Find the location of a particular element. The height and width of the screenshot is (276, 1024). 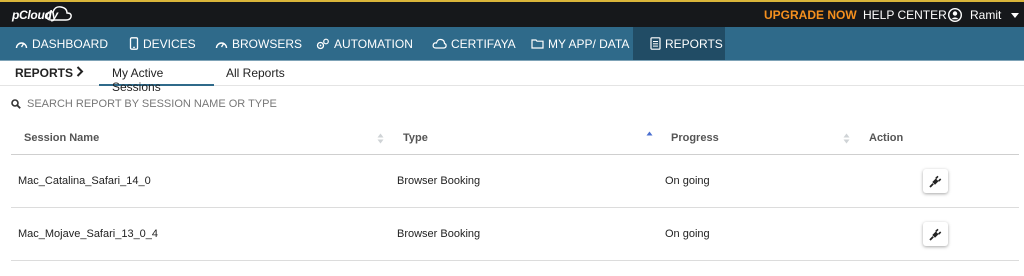

tab-my-active-sessions: My Active Sessions is located at coordinates (156, 77).